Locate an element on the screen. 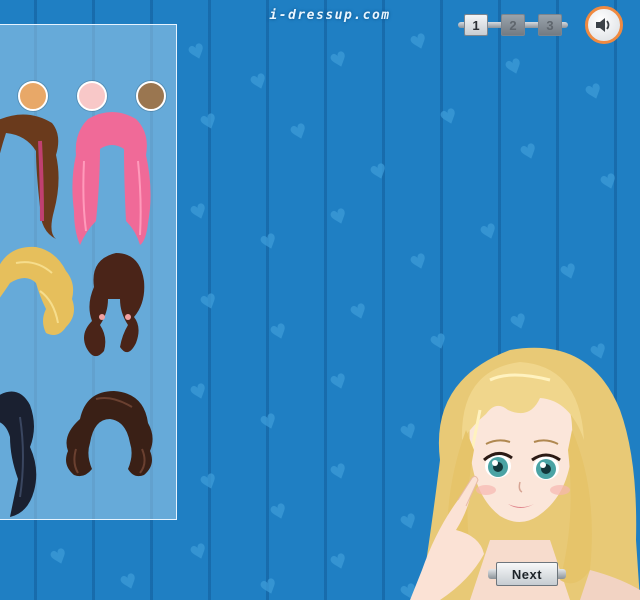  site-logo: i-dressup.com is located at coordinates (330, 17).